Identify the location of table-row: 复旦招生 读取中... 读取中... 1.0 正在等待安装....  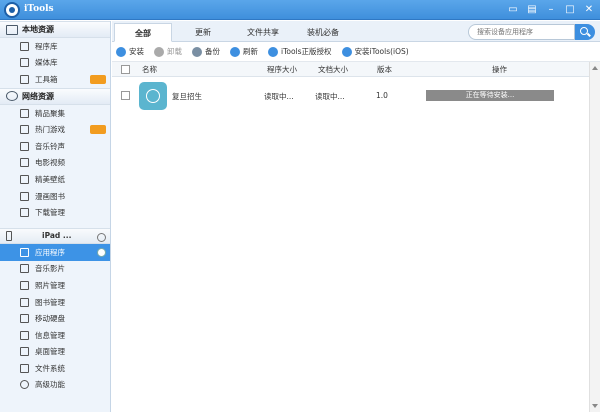
(350, 96).